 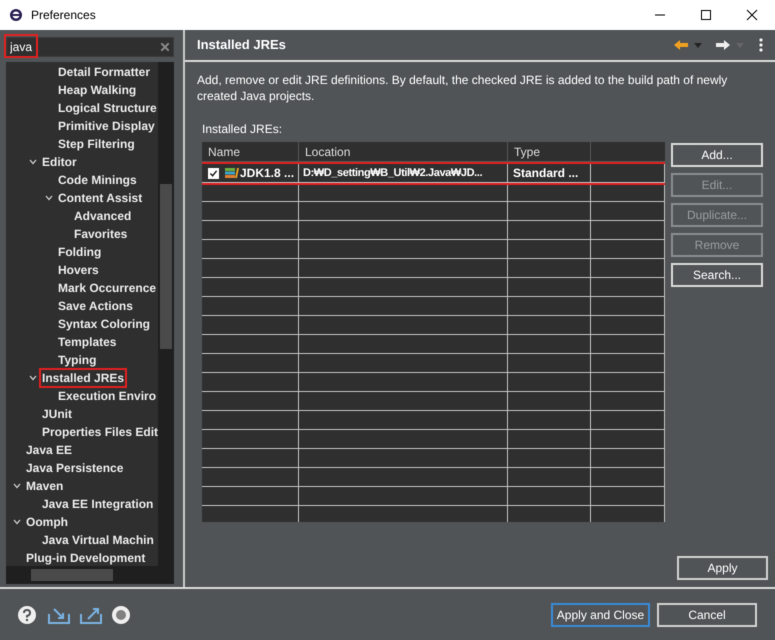 I want to click on tree-item: Typing, so click(x=77, y=360).